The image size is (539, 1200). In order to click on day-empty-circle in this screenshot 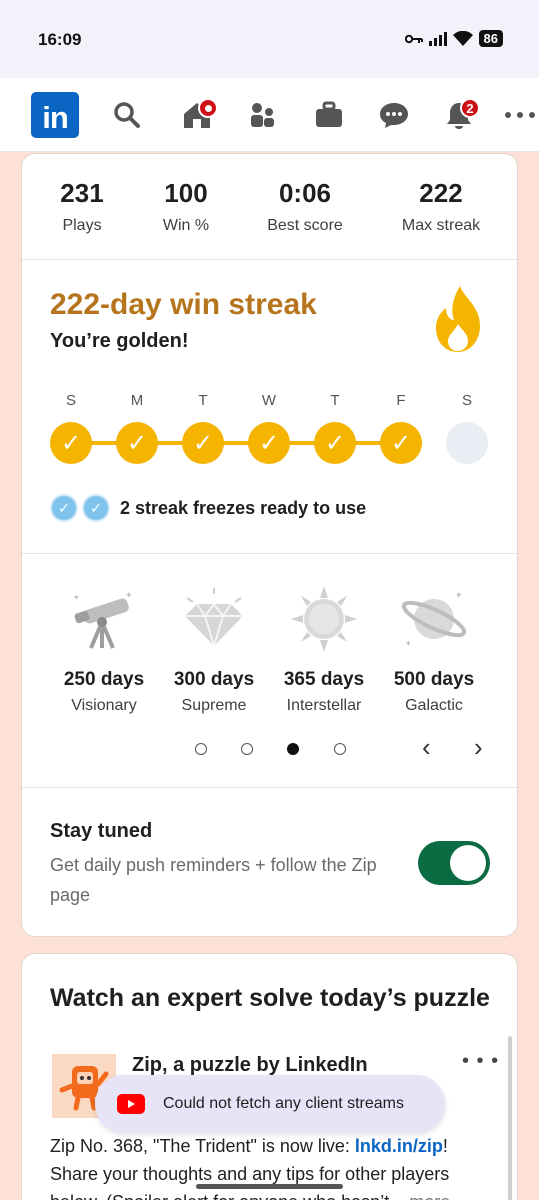, I will do `click(467, 443)`.